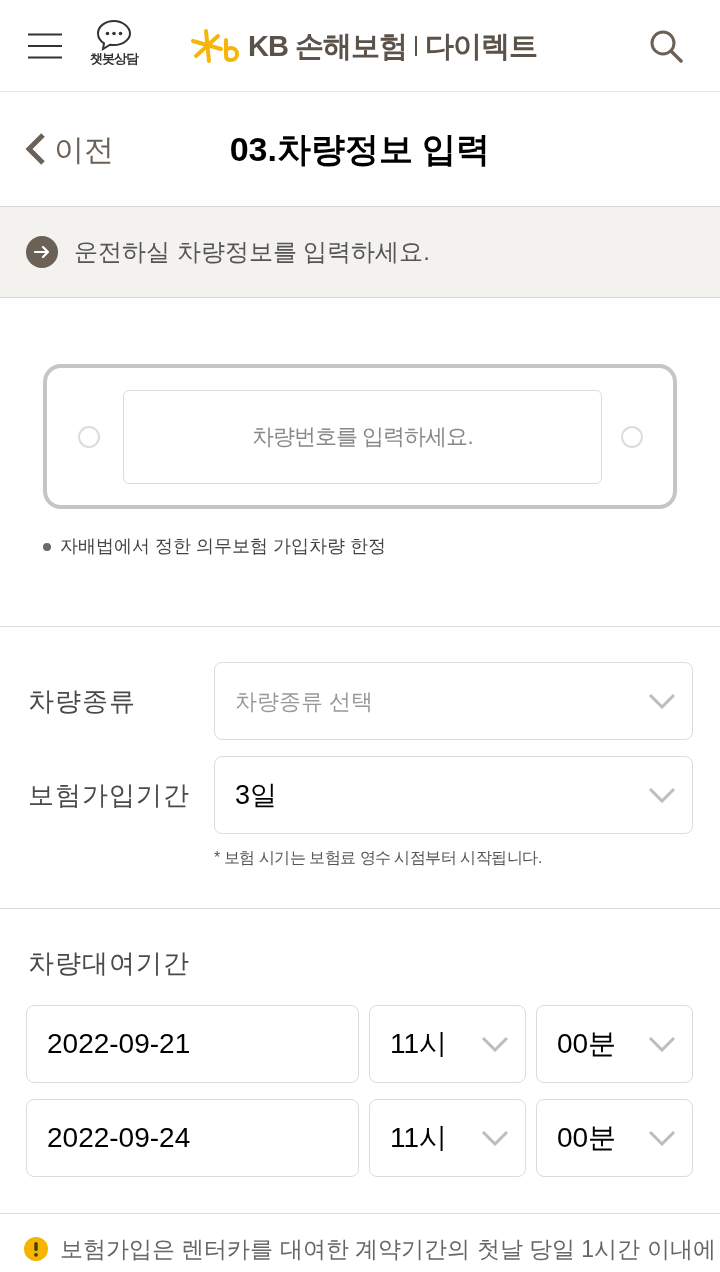  I want to click on chat-bubble-icon, so click(114, 34).